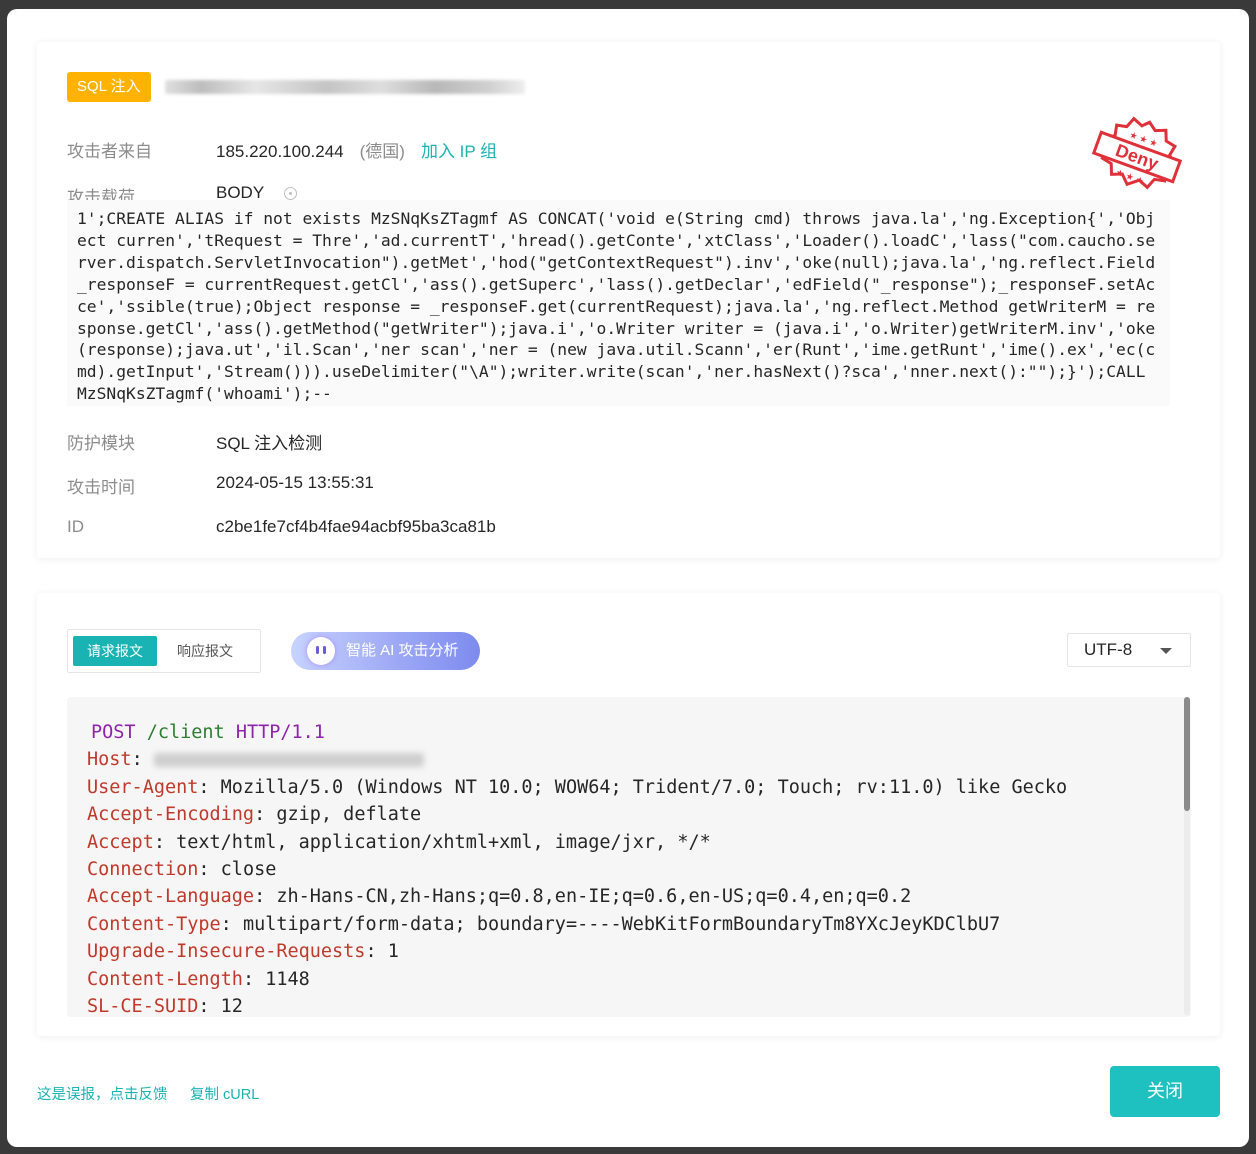 The height and width of the screenshot is (1154, 1256). I want to click on header-value: 1, so click(393, 952).